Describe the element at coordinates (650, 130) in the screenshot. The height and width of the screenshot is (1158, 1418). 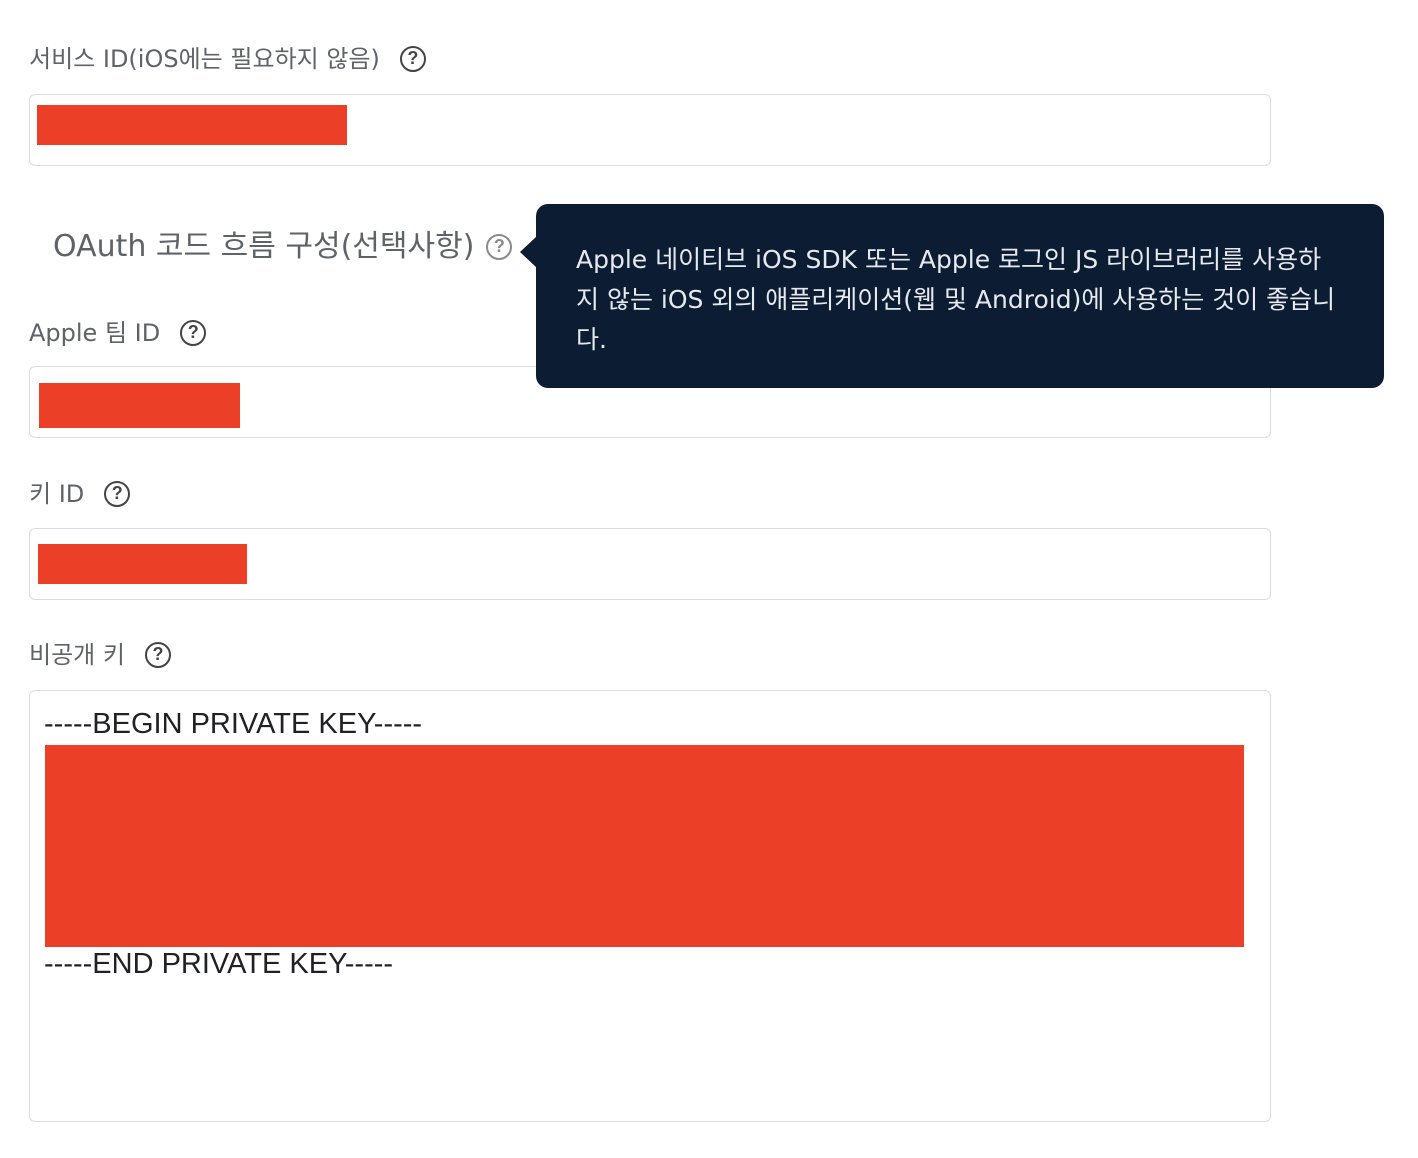
I see `service-id-input` at that location.